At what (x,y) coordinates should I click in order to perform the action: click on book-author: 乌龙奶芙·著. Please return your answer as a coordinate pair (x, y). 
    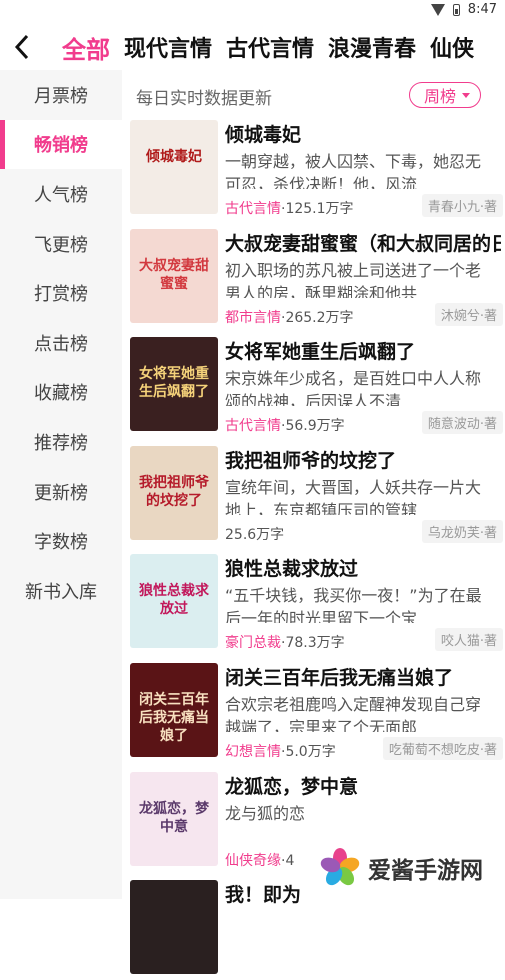
    Looking at the image, I should click on (462, 531).